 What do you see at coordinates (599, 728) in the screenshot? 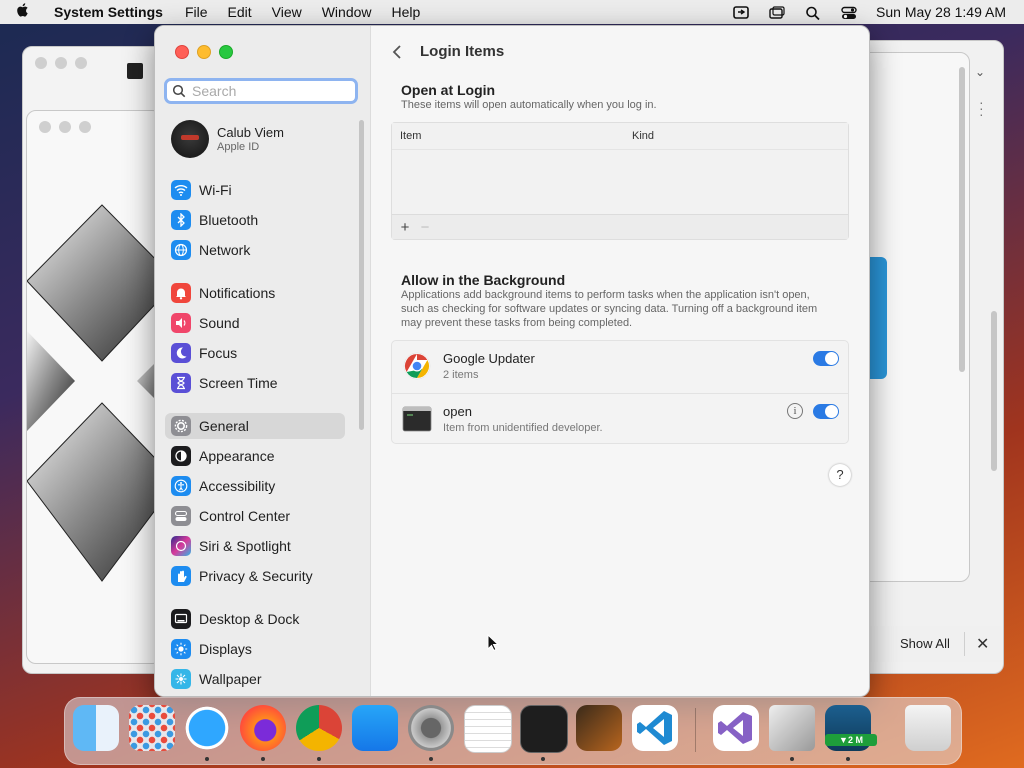
I see `garageband-icon` at bounding box center [599, 728].